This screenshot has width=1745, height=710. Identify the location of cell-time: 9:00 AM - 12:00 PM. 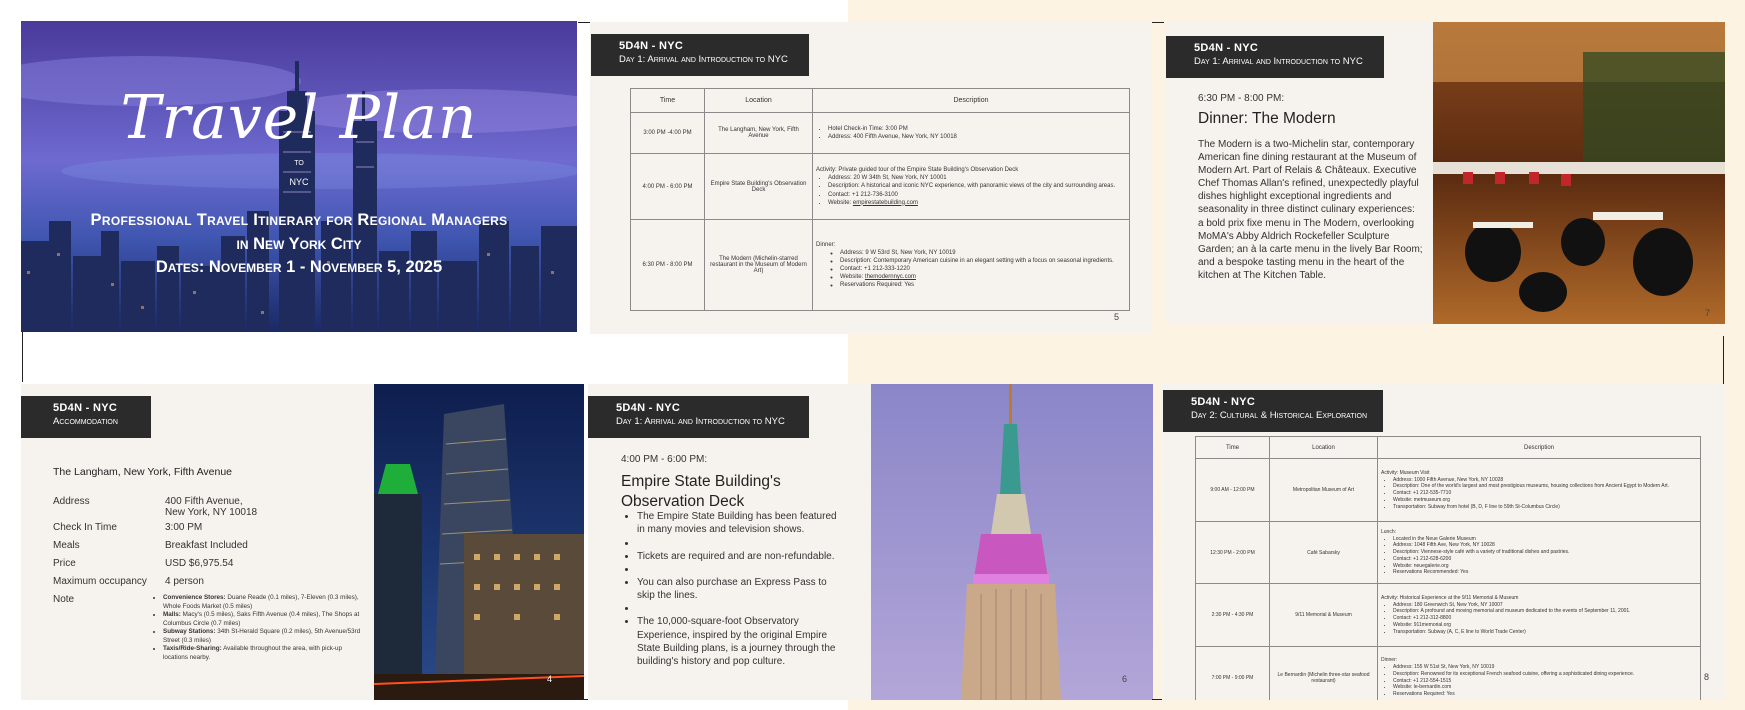
(1232, 490).